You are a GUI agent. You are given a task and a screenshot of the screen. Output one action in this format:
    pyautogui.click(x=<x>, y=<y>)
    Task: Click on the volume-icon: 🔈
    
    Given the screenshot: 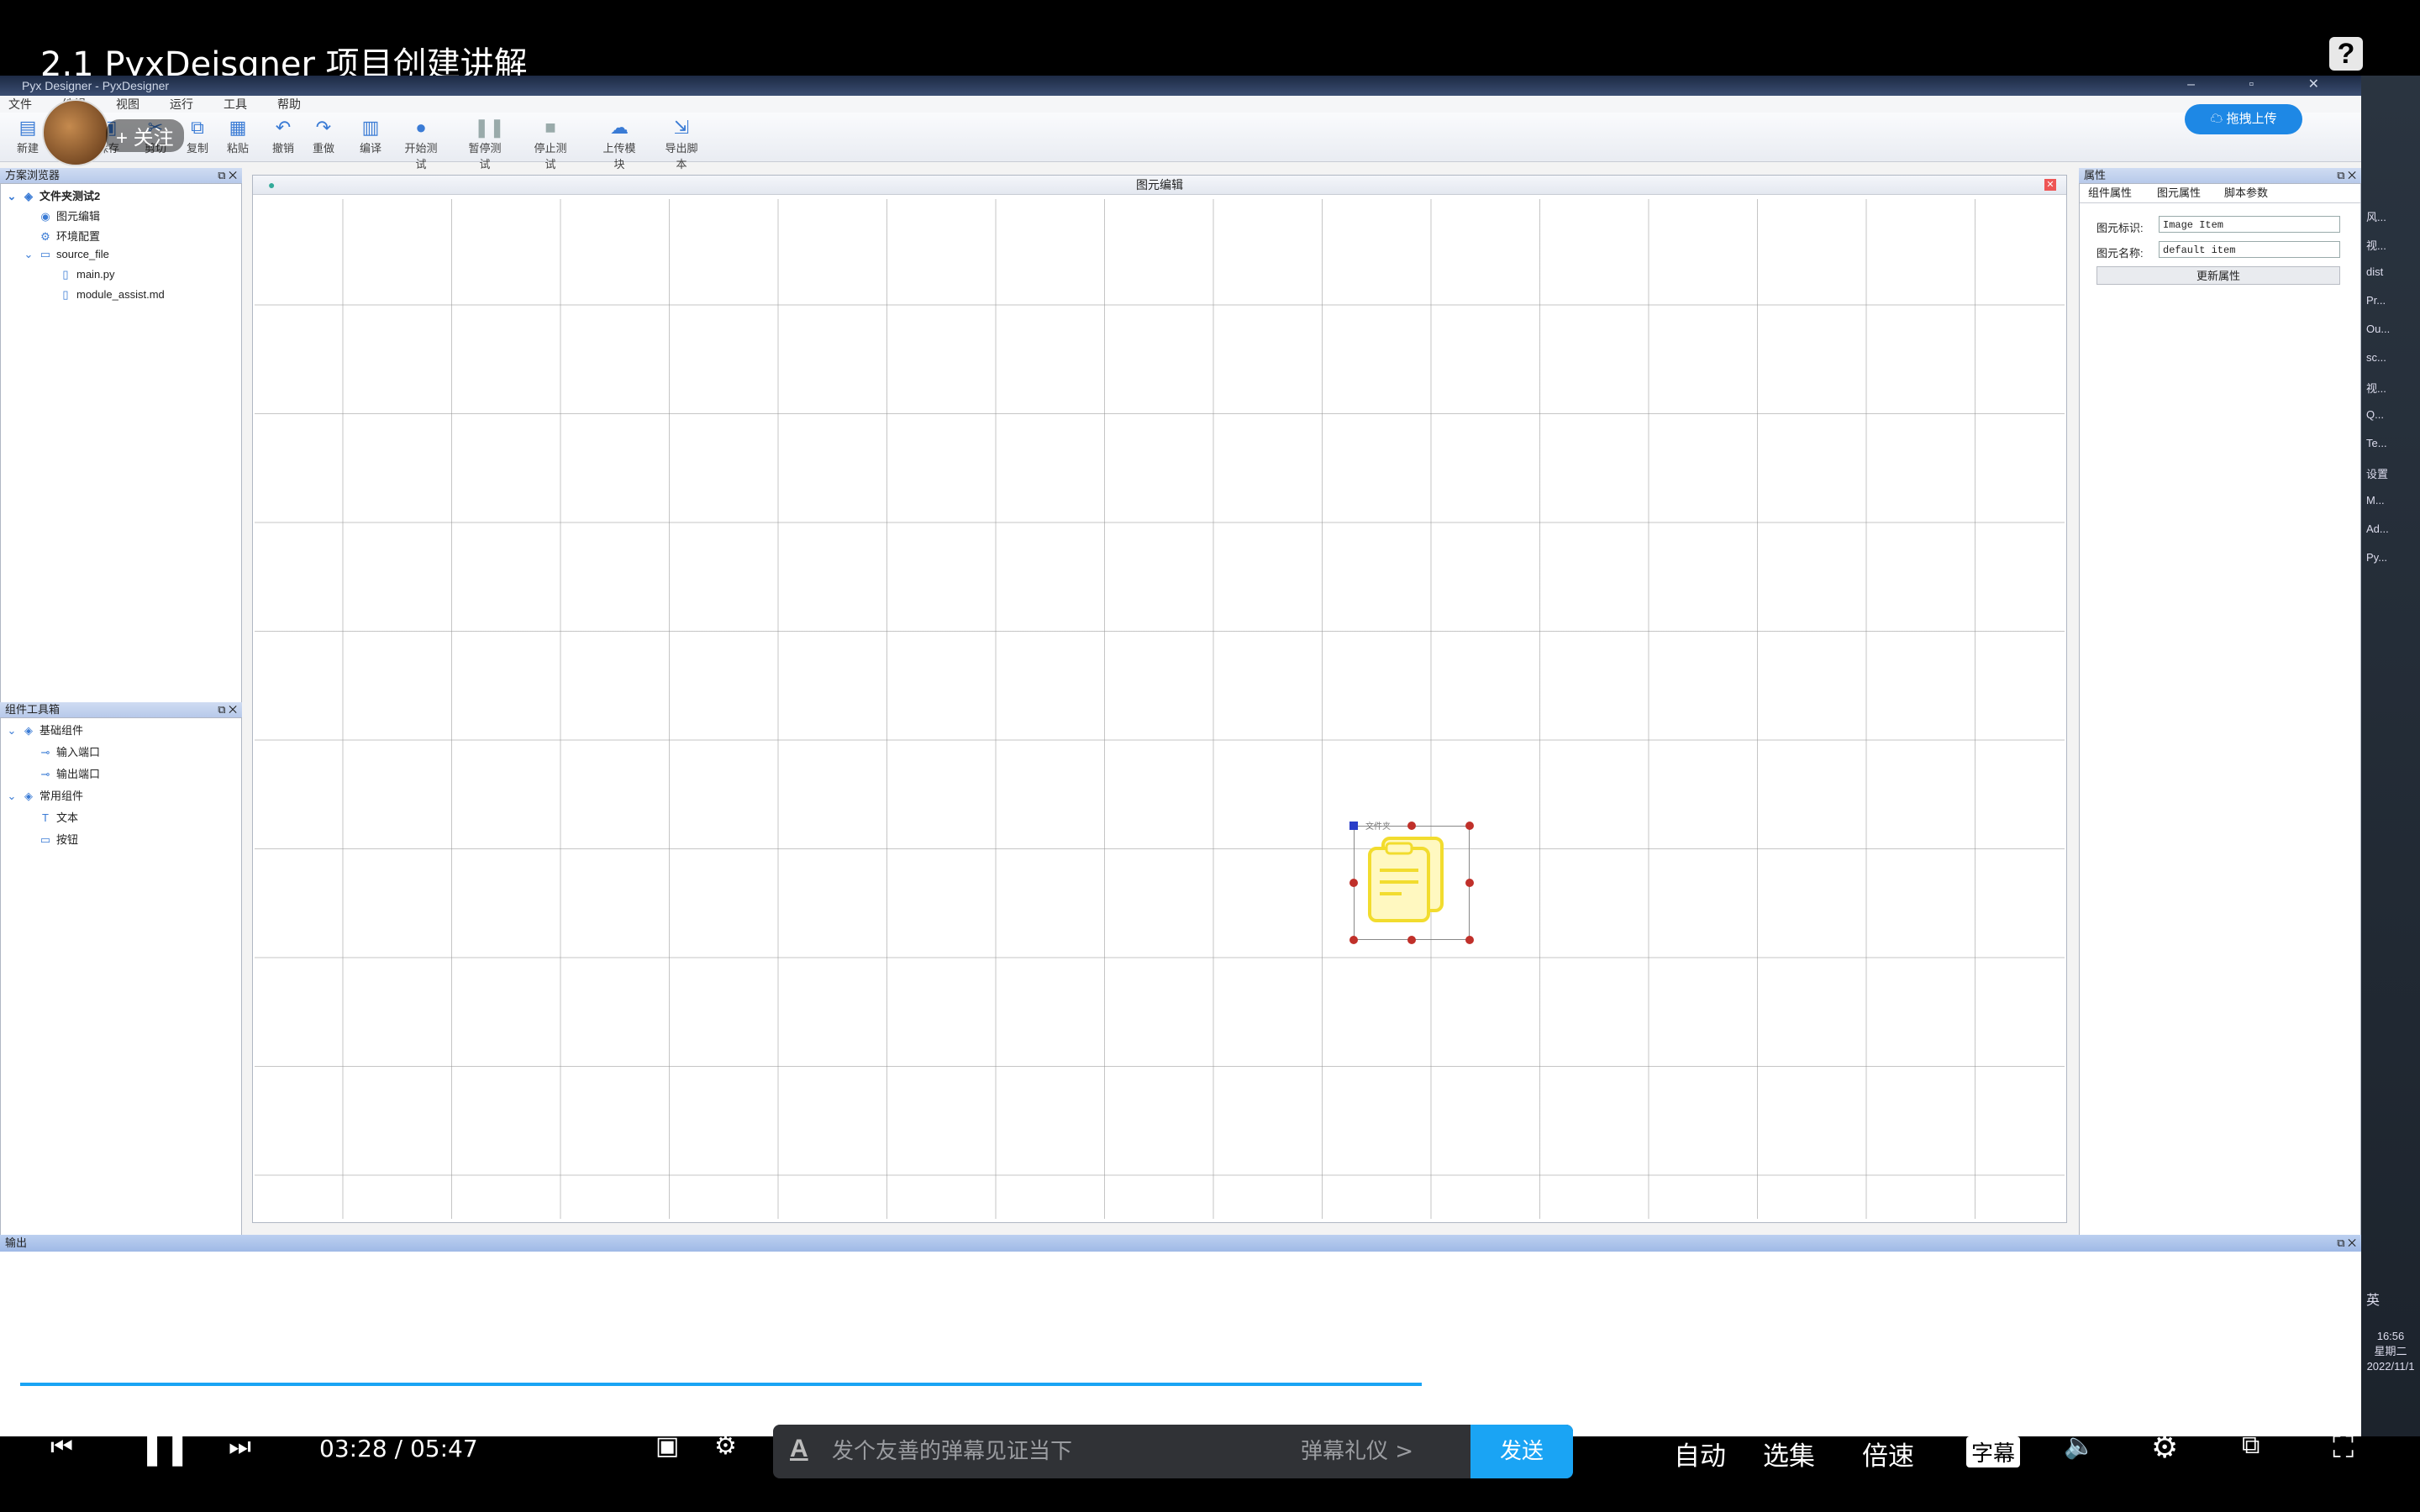 What is the action you would take?
    pyautogui.click(x=2080, y=1446)
    